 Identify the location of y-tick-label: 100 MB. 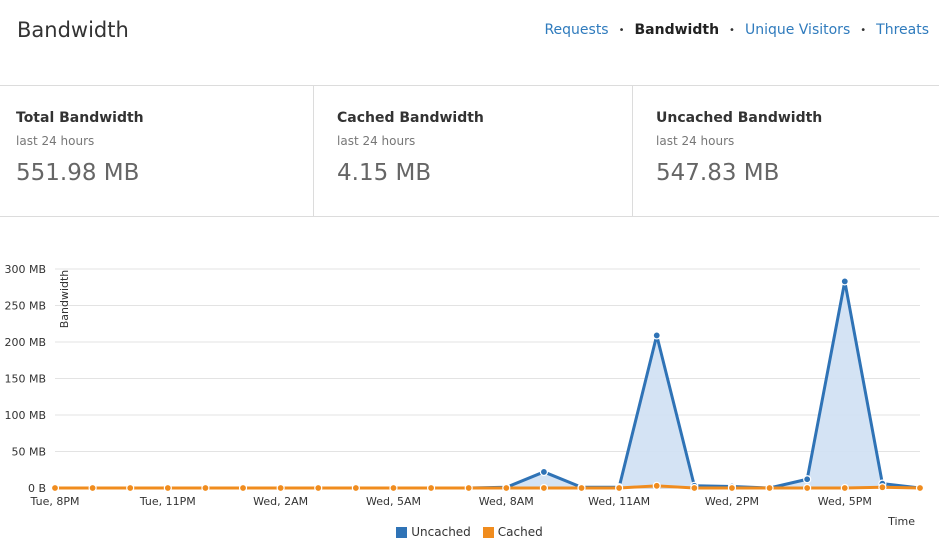
(25, 415).